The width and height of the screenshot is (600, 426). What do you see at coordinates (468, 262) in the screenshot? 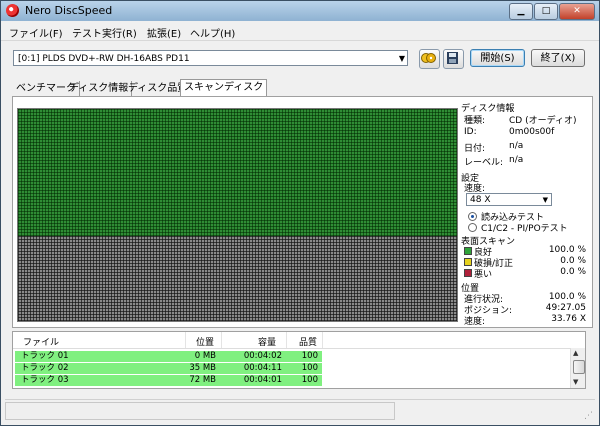
I see `damaged-color-swatch` at bounding box center [468, 262].